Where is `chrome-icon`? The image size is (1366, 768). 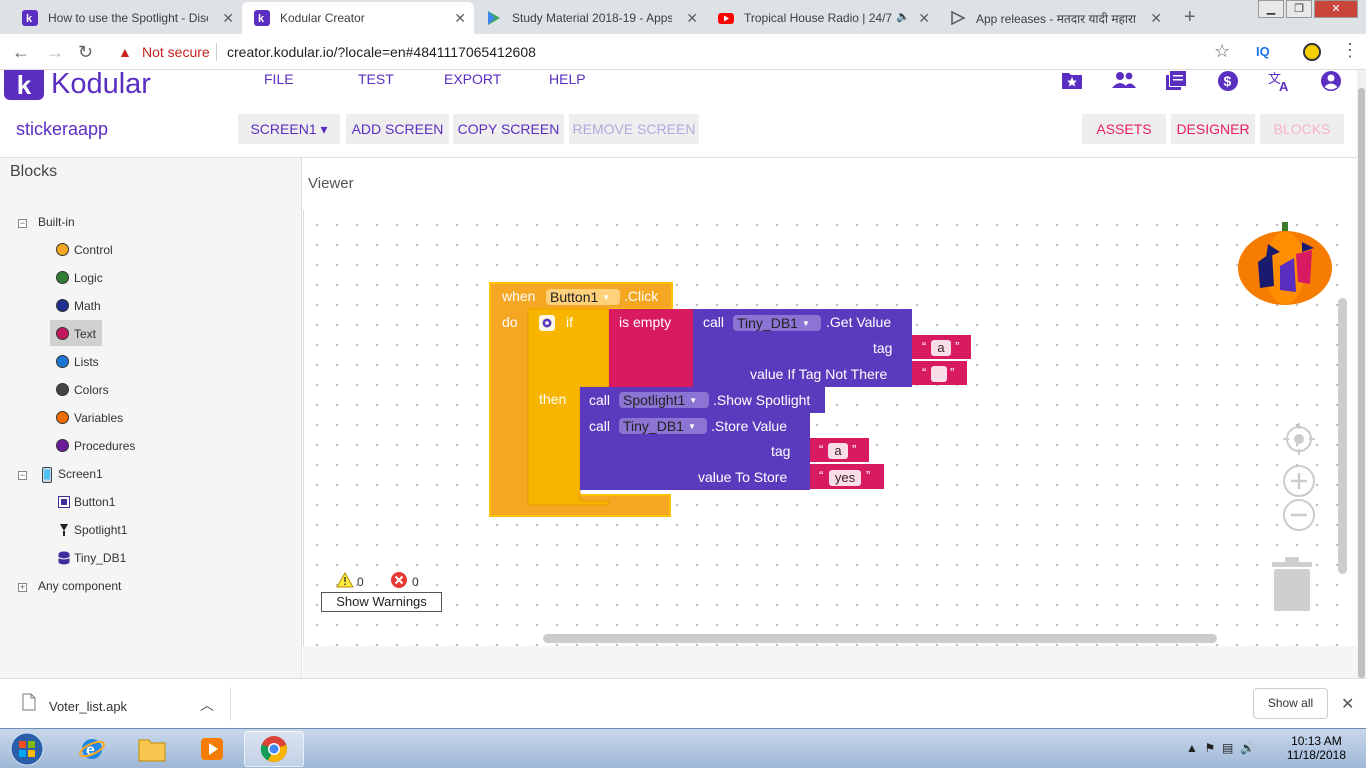 chrome-icon is located at coordinates (273, 749).